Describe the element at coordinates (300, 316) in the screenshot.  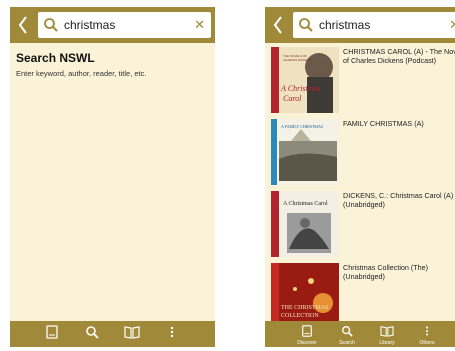
I see `svg-text: COLLECTION` at that location.